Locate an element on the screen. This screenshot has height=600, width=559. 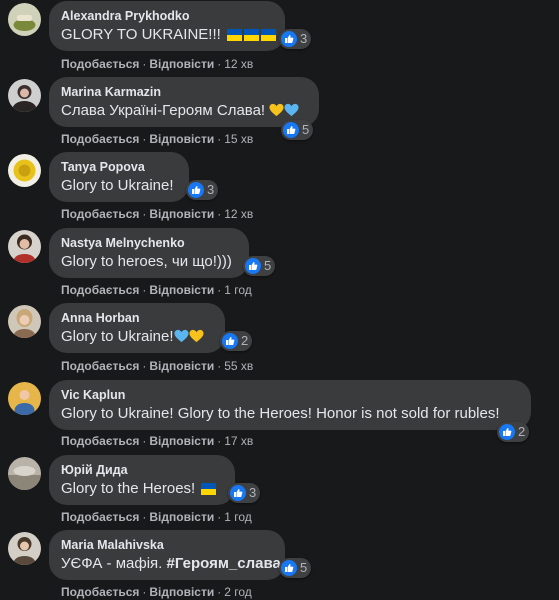
comment-actions: Подобається · Відповісти · 17 хв is located at coordinates (157, 441).